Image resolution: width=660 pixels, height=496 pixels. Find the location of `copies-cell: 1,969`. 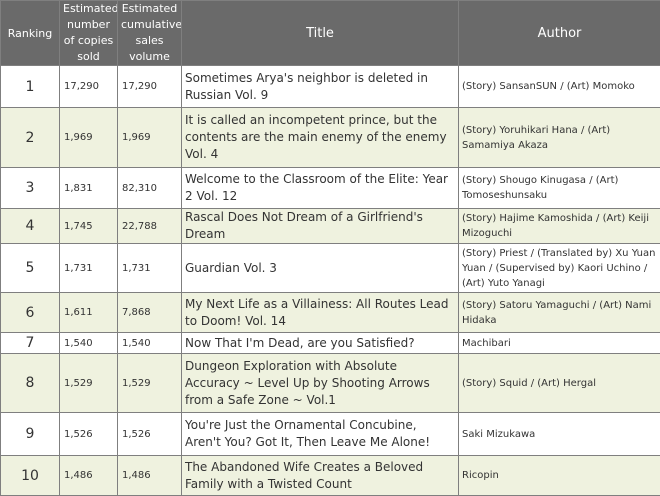

copies-cell: 1,969 is located at coordinates (89, 138).